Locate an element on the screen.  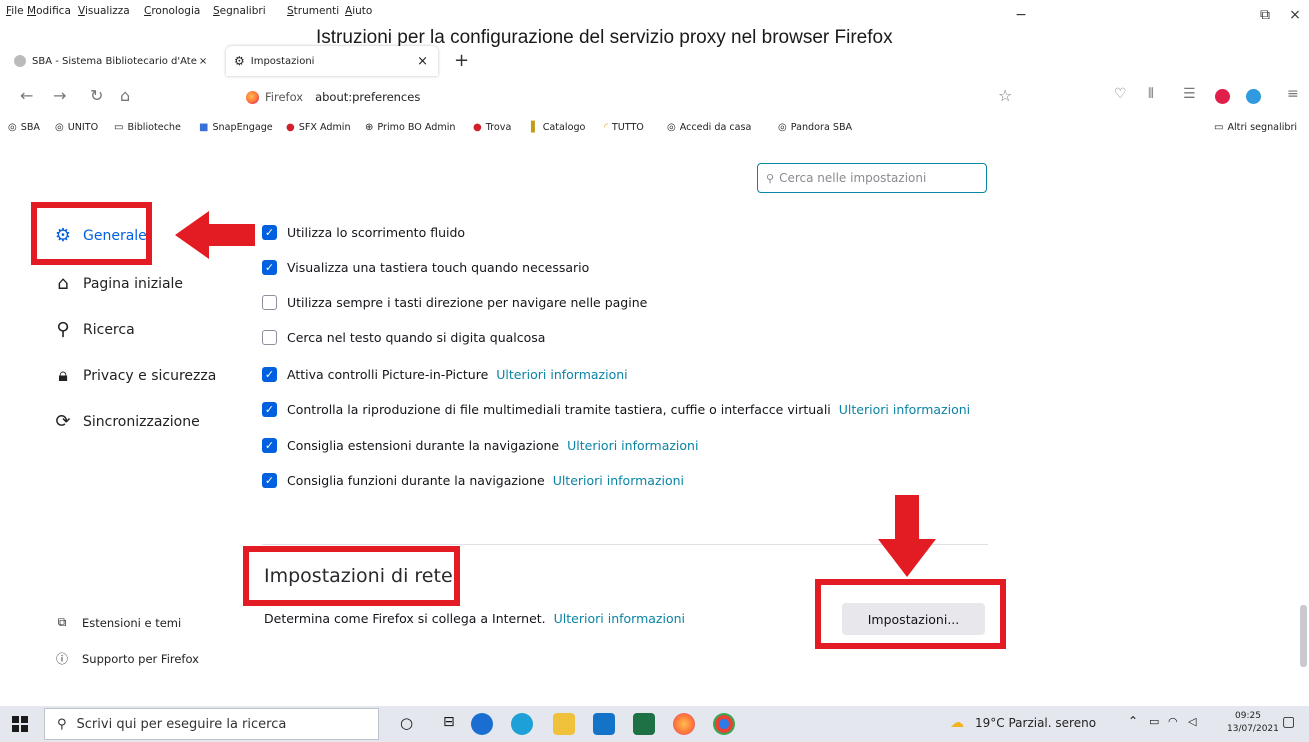
bookmark-tutto: ◜ TUTTO is located at coordinates (624, 127).